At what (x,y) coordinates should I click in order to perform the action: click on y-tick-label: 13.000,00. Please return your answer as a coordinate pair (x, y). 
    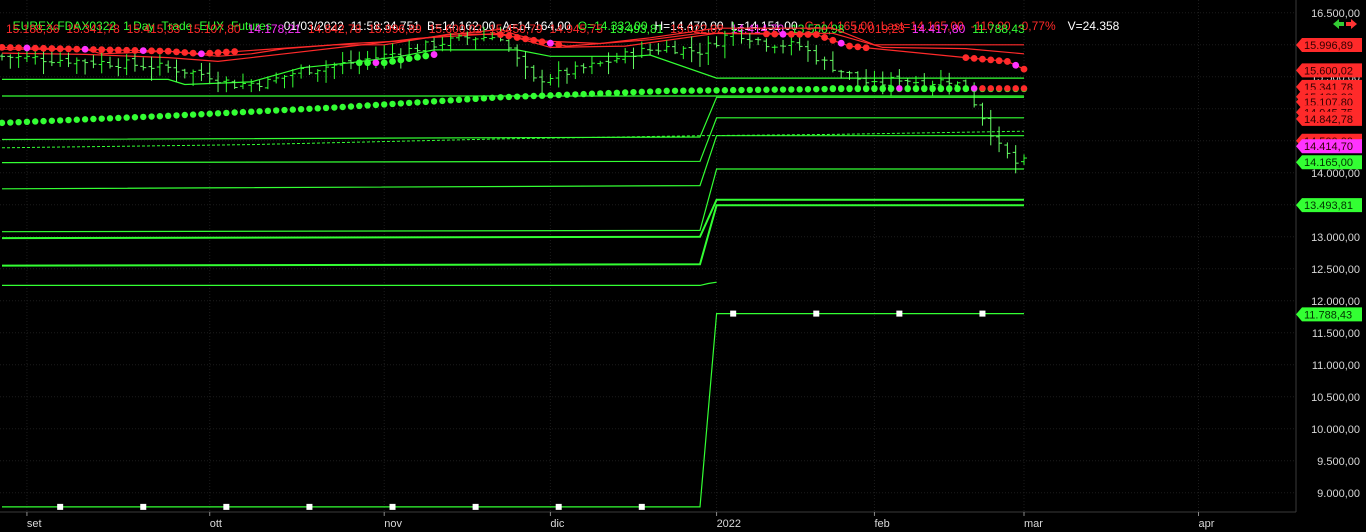
    Looking at the image, I should click on (1335, 238).